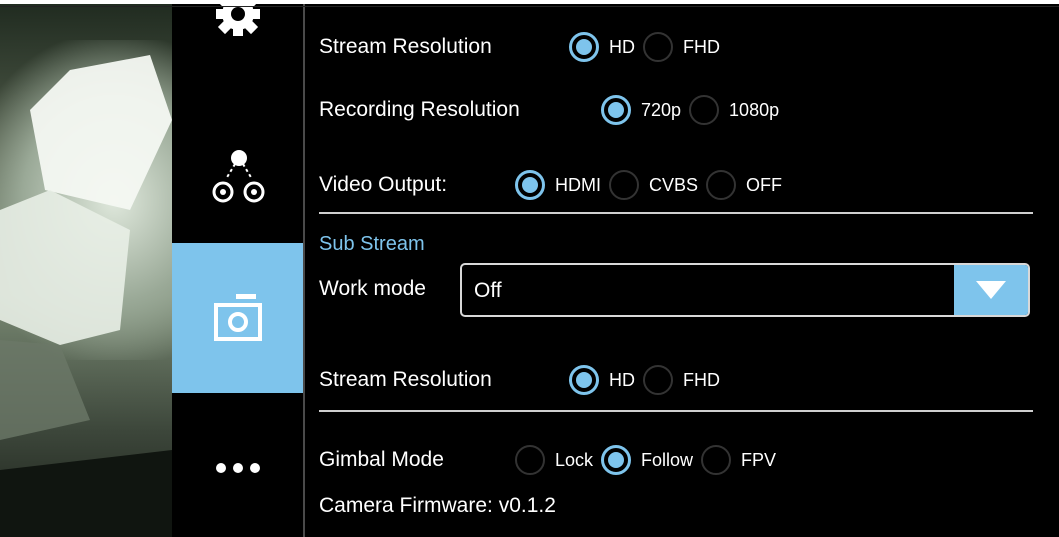 The image size is (1059, 537). I want to click on triangle-down-icon, so click(991, 290).